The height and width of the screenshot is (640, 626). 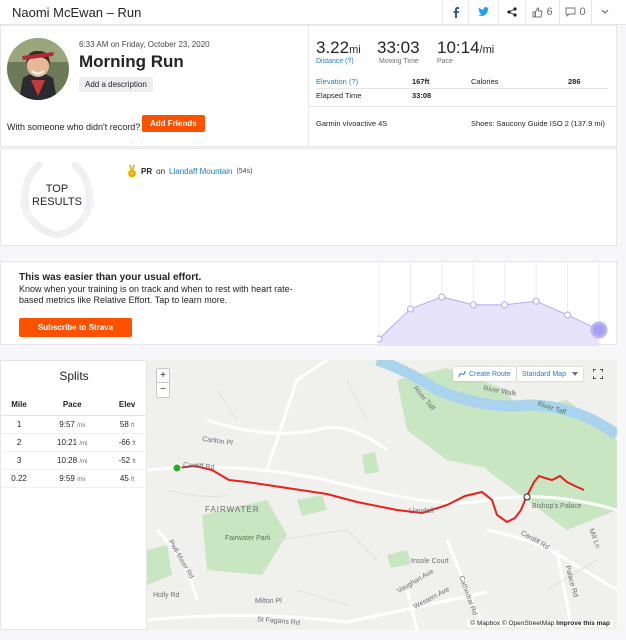 I want to click on zoom-out-button: −, so click(x=163, y=390).